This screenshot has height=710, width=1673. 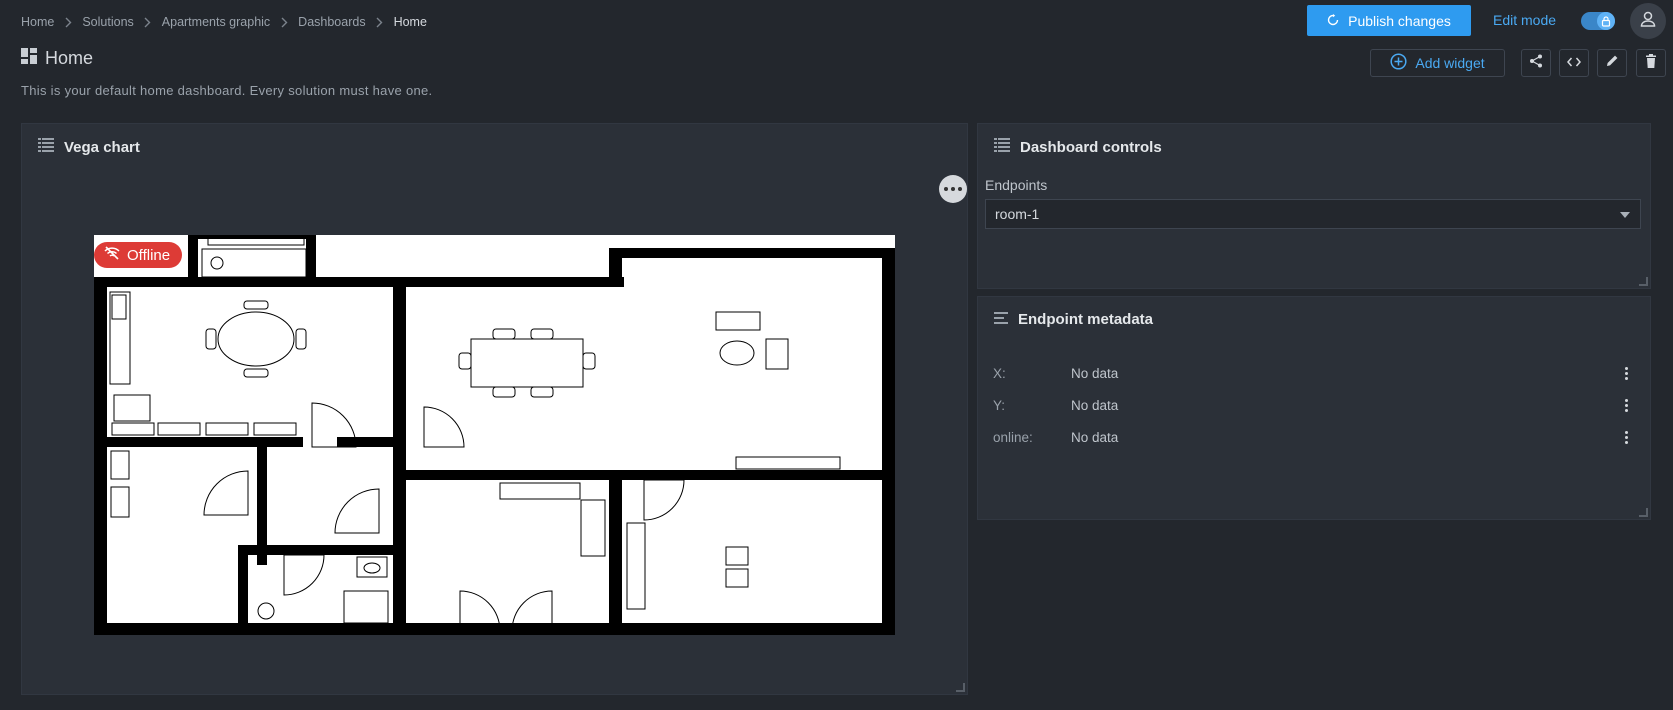 What do you see at coordinates (1091, 147) in the screenshot?
I see `widget-title: Dashboard controls` at bounding box center [1091, 147].